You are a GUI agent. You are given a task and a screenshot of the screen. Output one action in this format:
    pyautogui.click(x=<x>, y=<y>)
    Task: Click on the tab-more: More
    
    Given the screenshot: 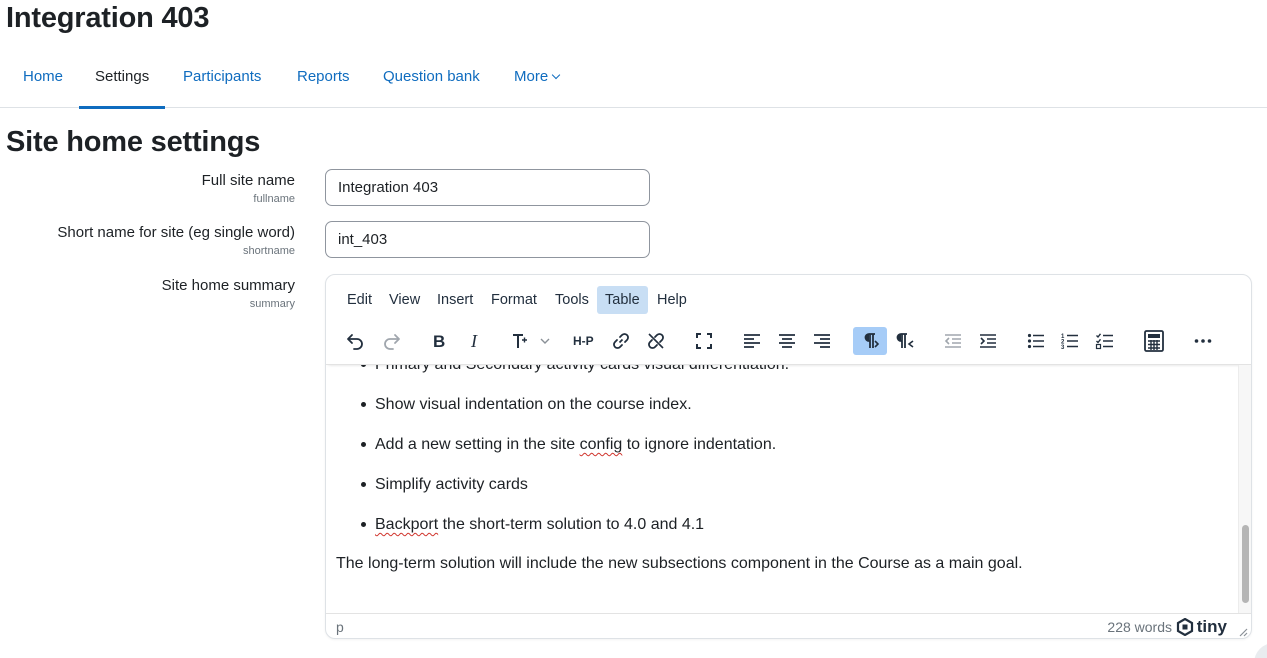 What is the action you would take?
    pyautogui.click(x=537, y=88)
    